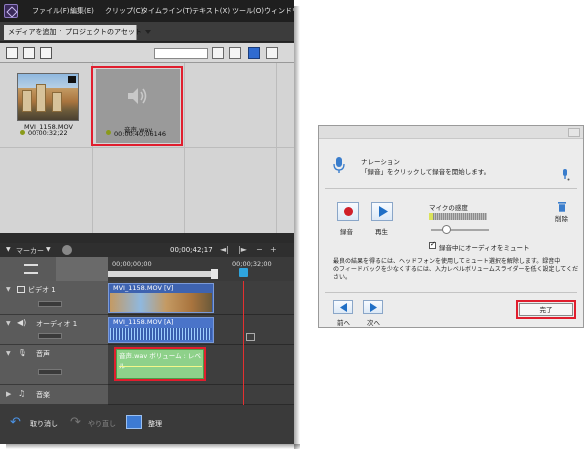  Describe the element at coordinates (41, 98) in the screenshot. I see `building-shape` at that location.